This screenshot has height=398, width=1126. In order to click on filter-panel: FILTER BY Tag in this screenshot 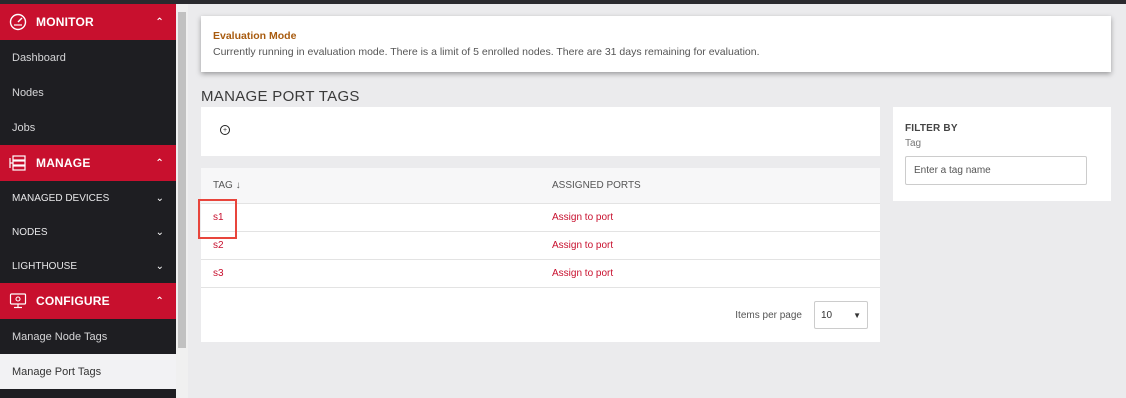, I will do `click(1002, 154)`.